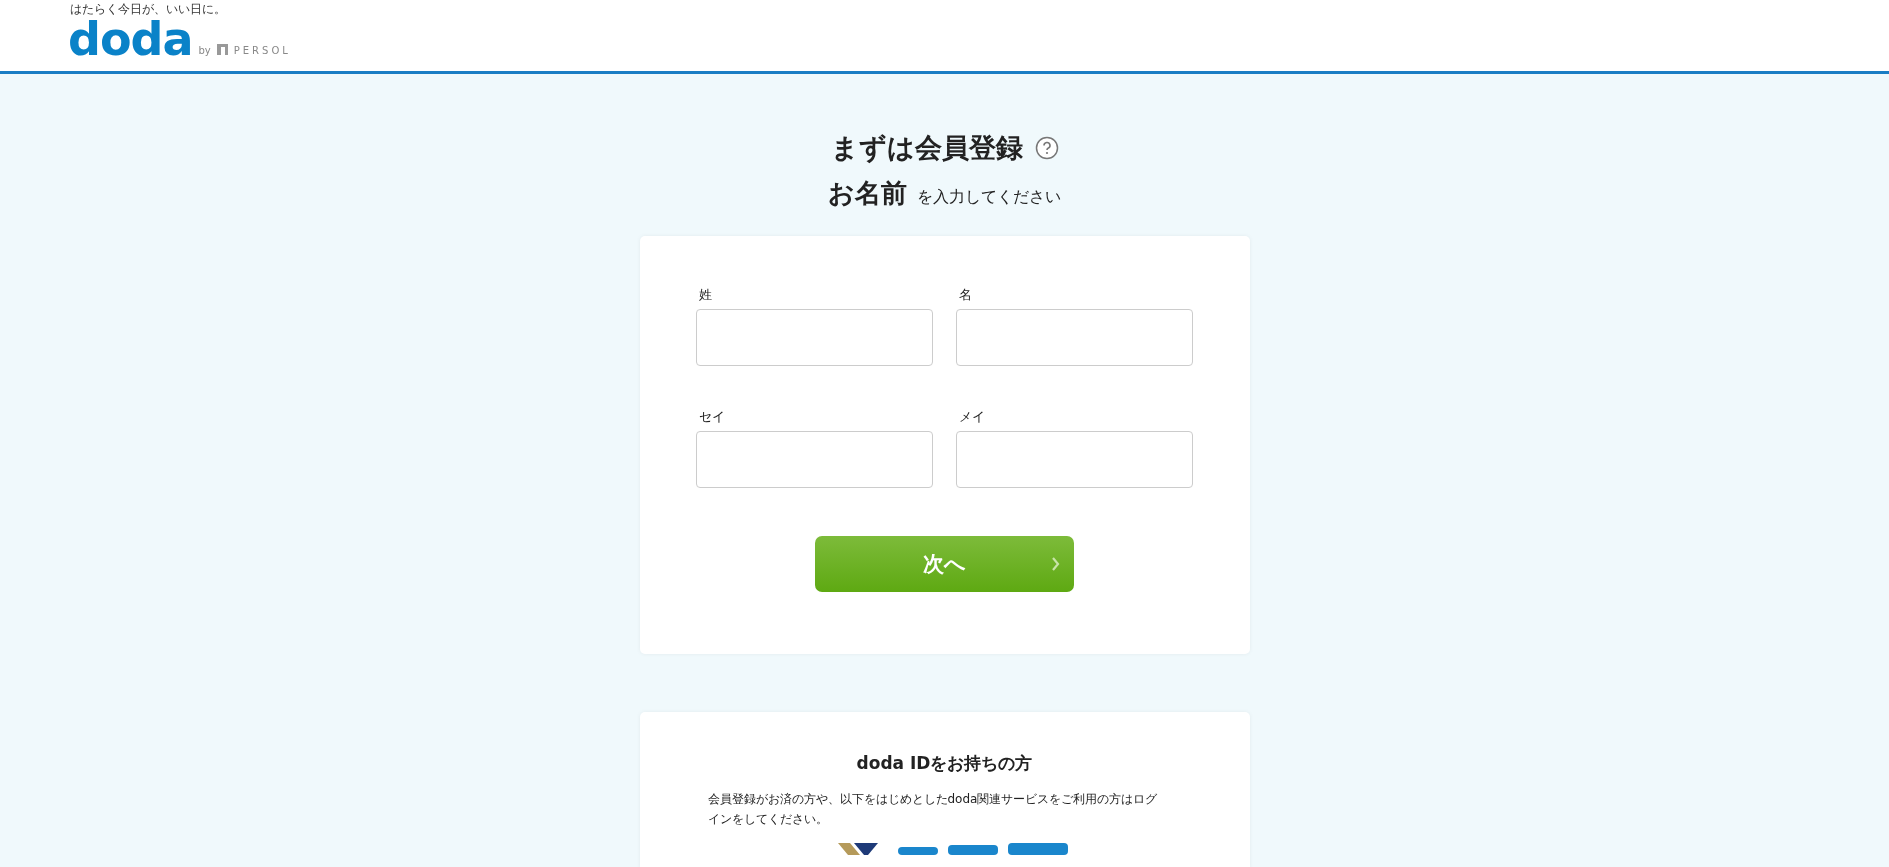 Image resolution: width=1889 pixels, height=867 pixels. What do you see at coordinates (712, 417) in the screenshot?
I see `field-label: セイ` at bounding box center [712, 417].